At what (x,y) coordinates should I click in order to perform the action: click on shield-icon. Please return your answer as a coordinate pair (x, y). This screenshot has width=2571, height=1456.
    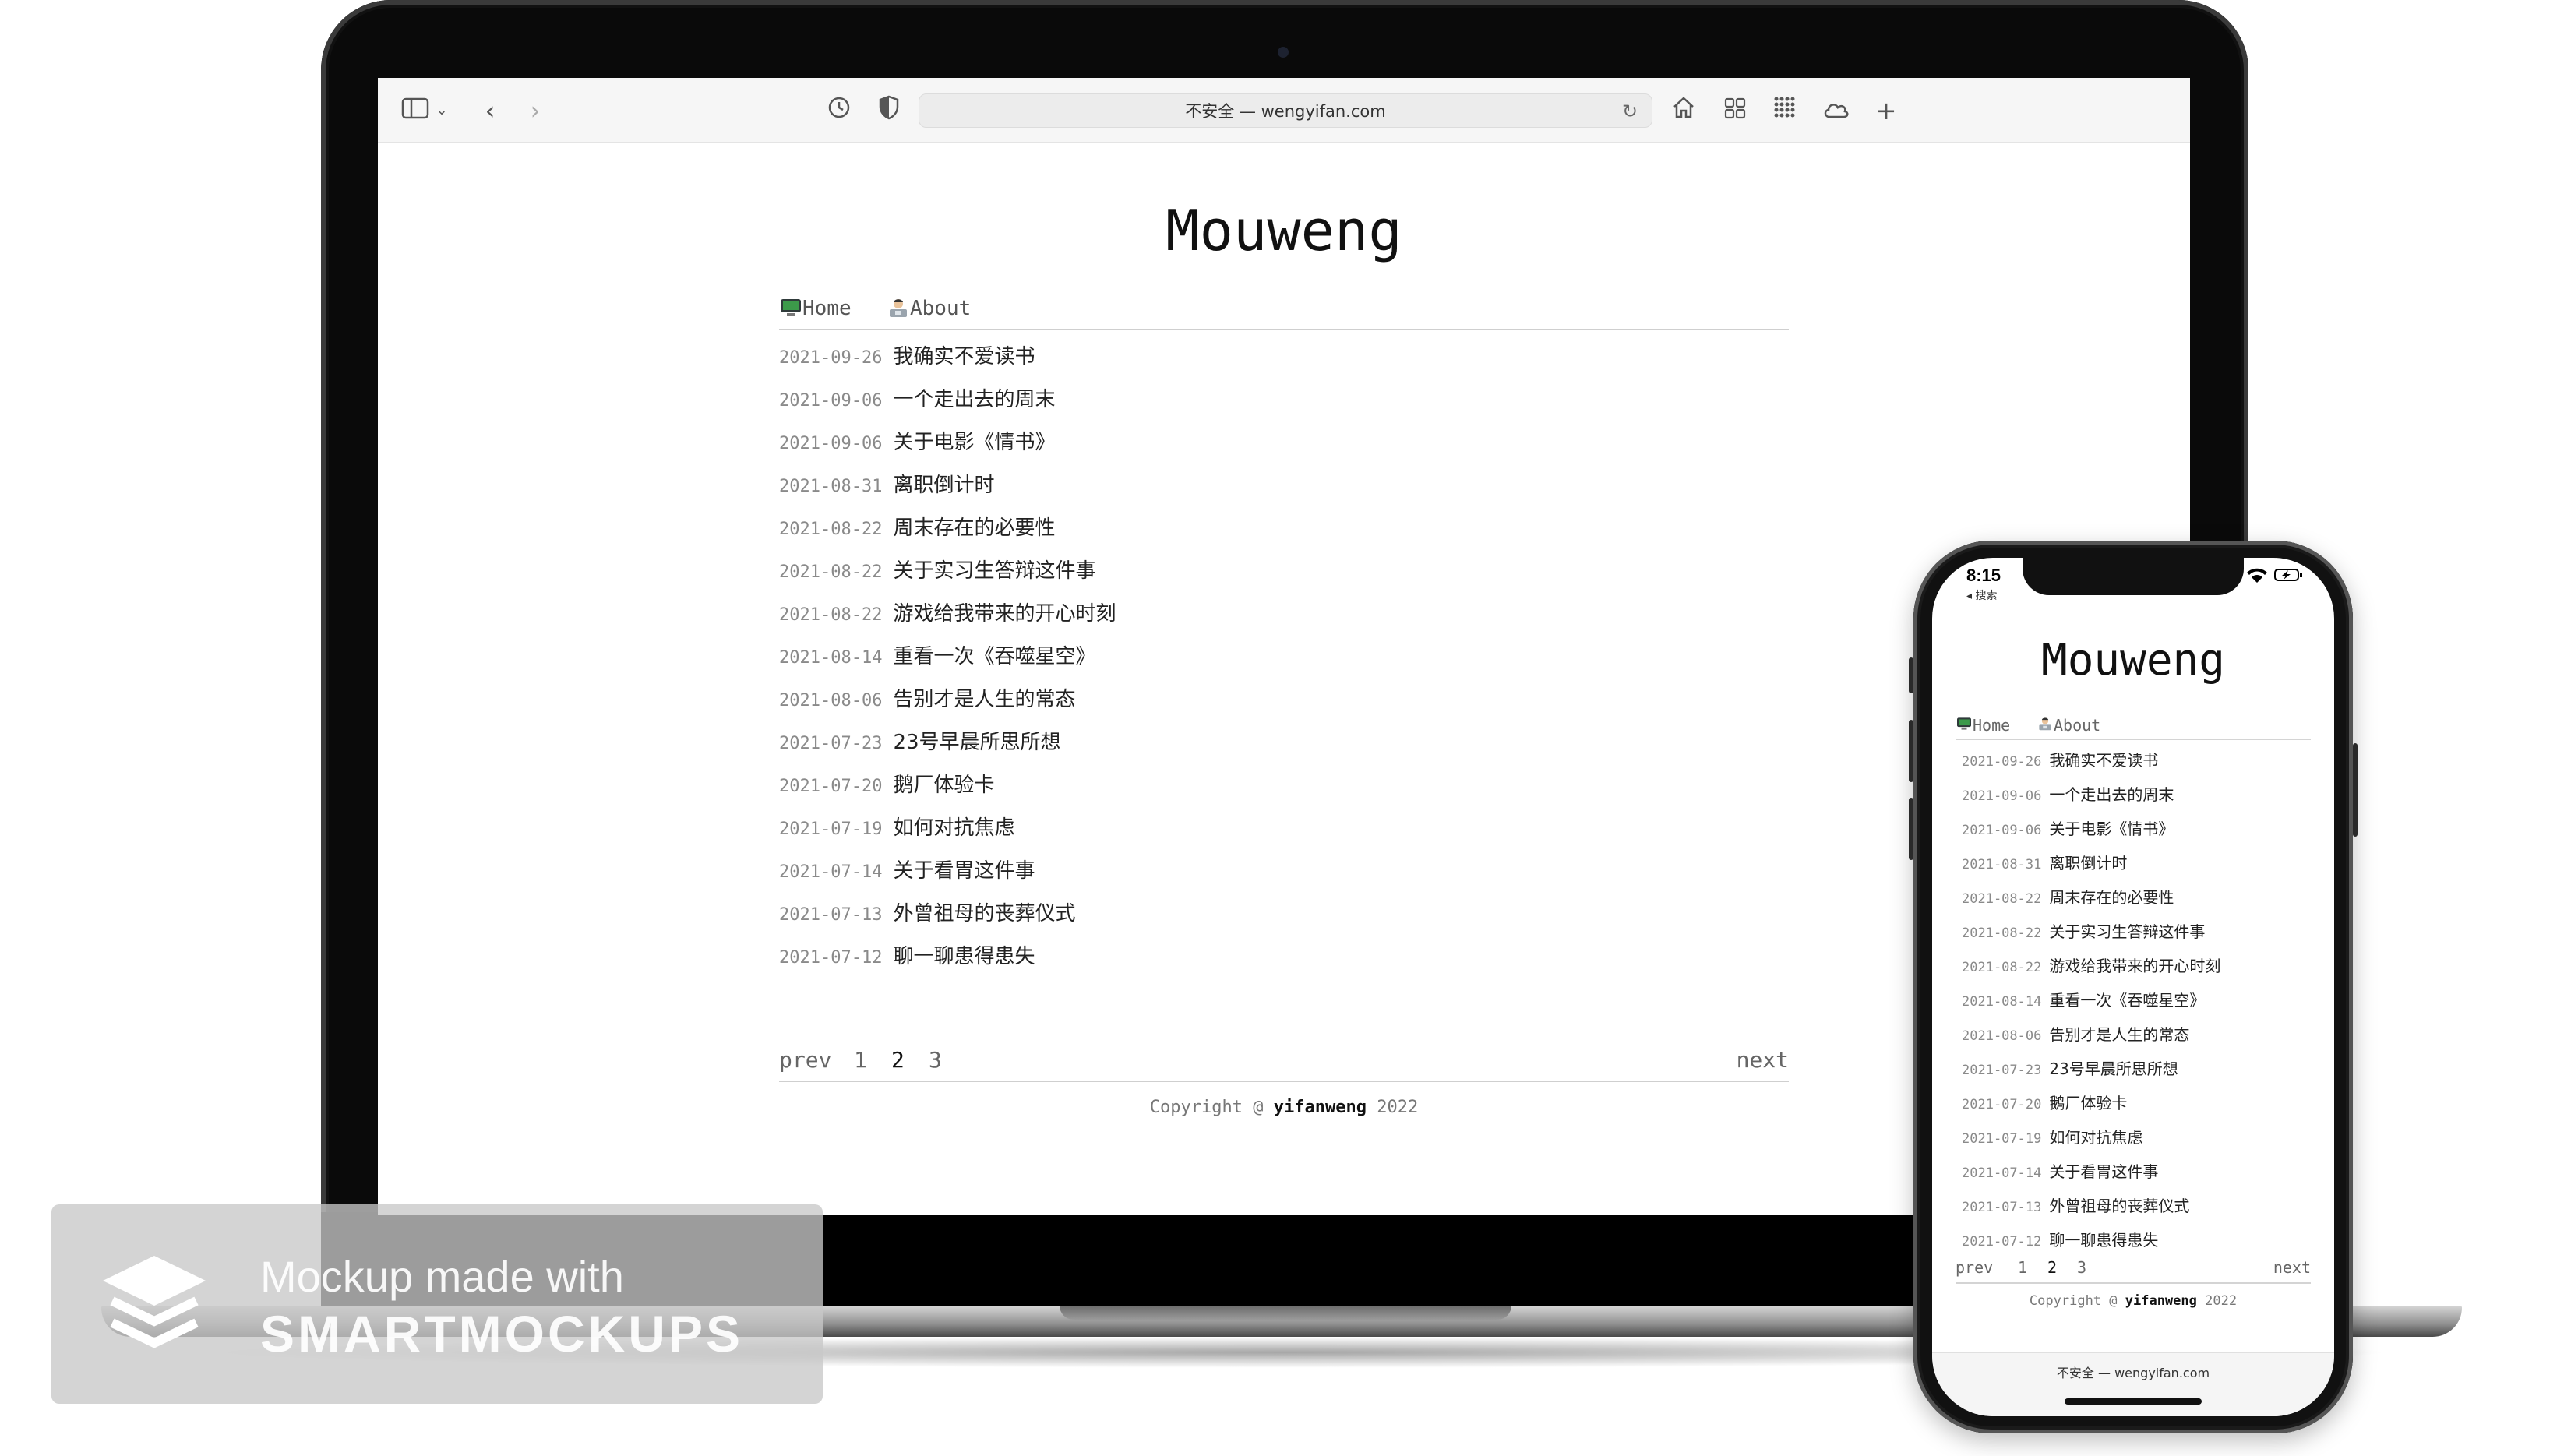
    Looking at the image, I should click on (889, 110).